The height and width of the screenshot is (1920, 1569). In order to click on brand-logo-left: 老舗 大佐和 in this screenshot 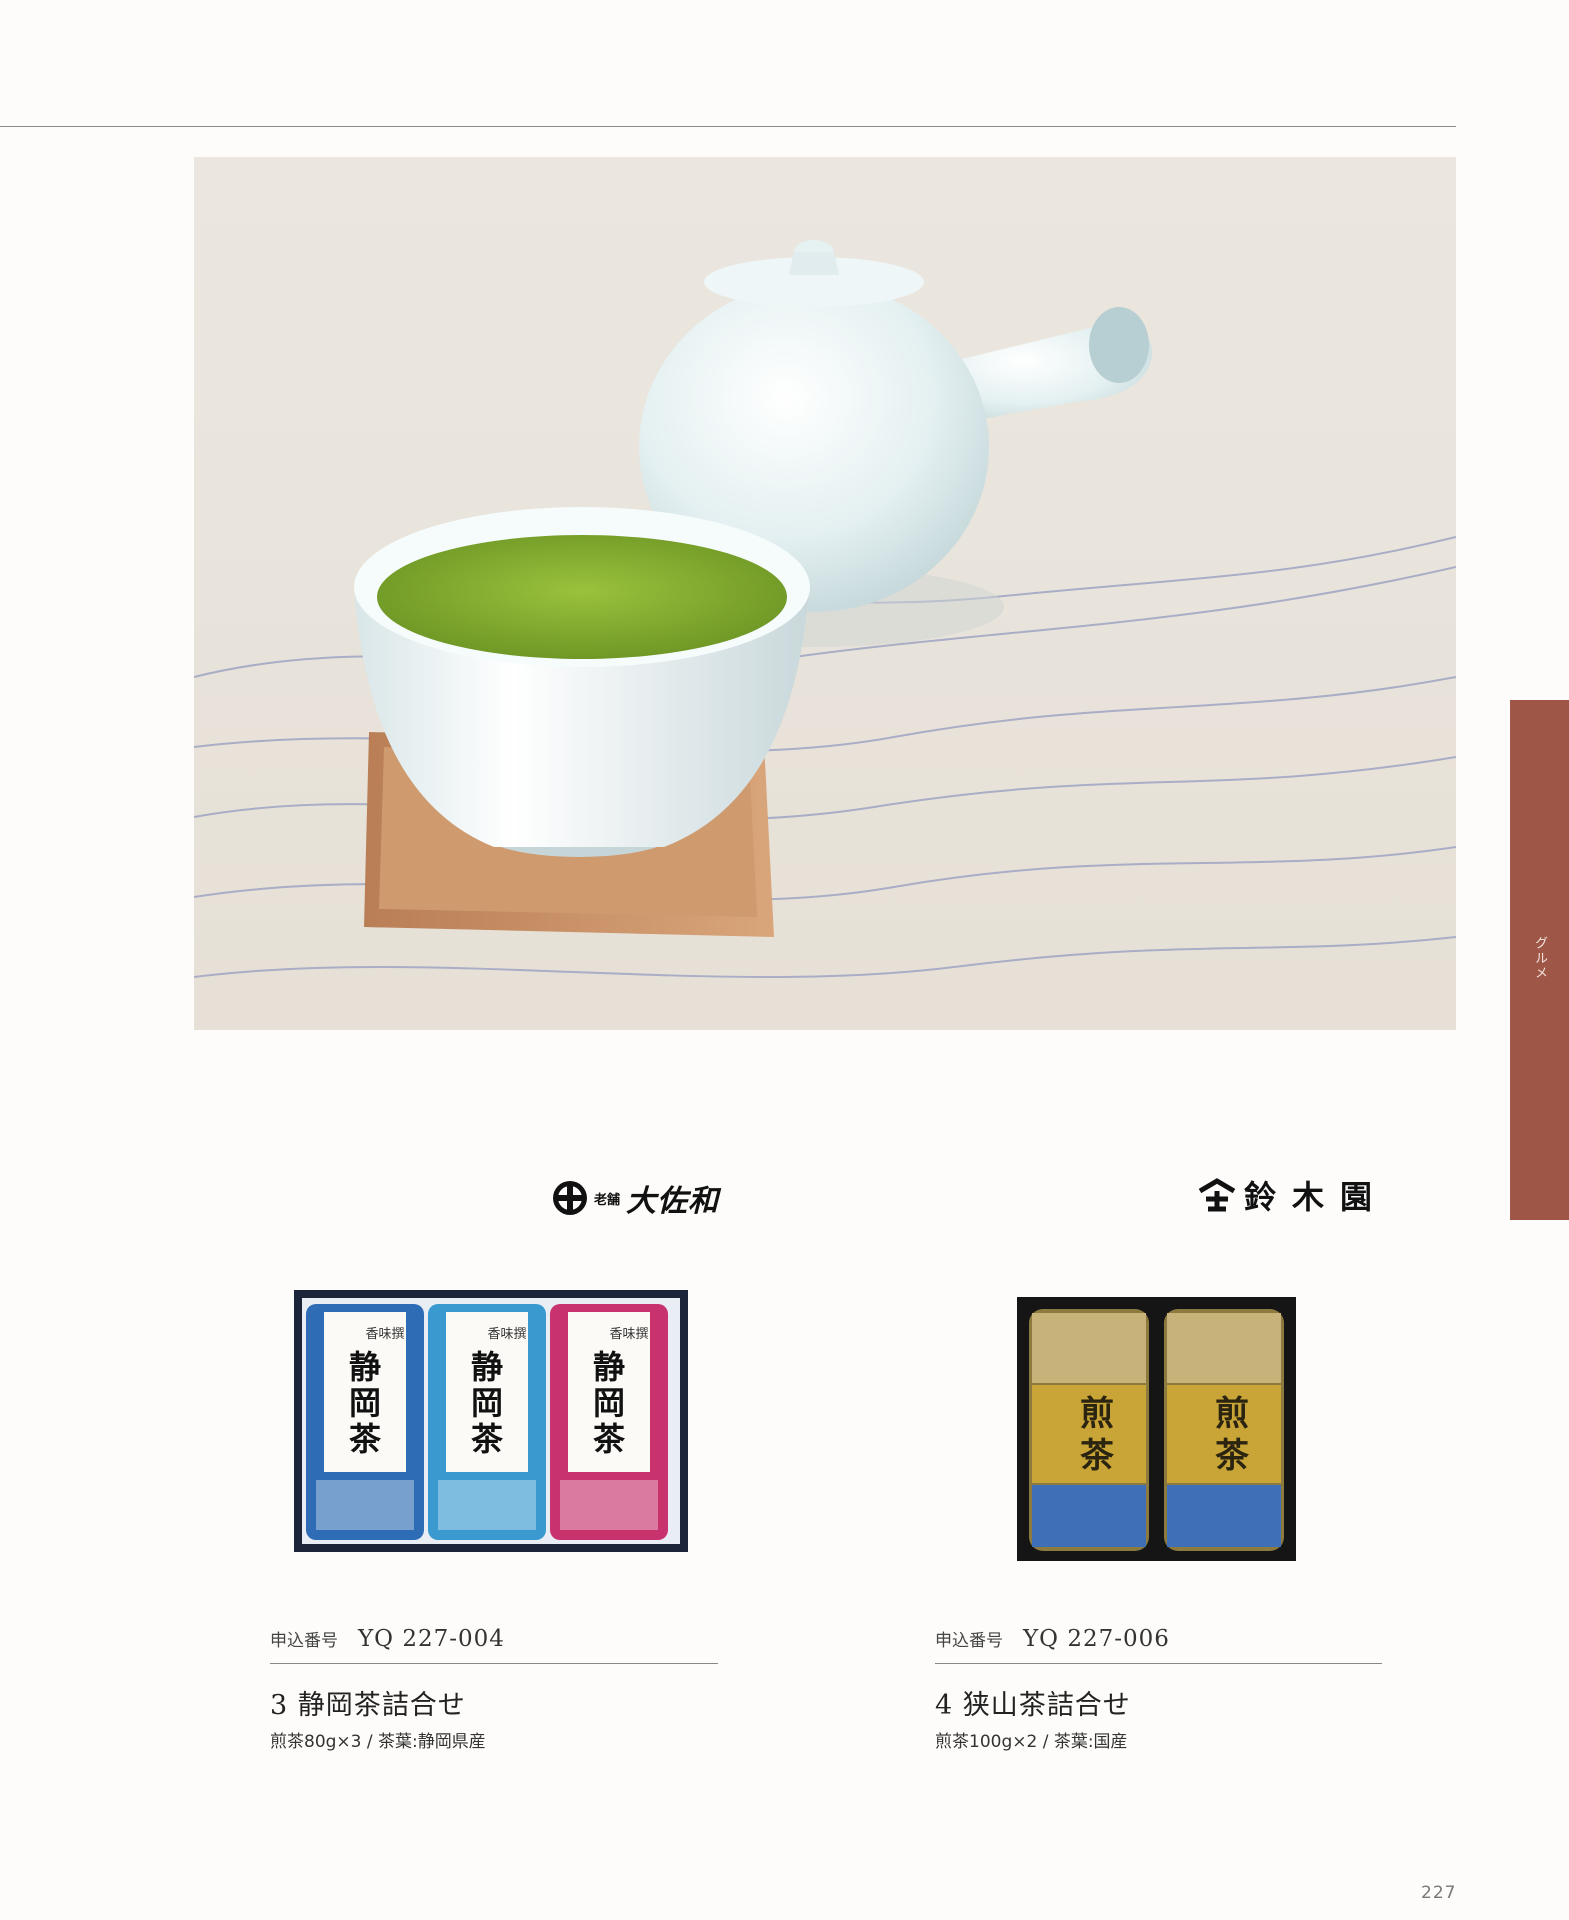, I will do `click(635, 1198)`.